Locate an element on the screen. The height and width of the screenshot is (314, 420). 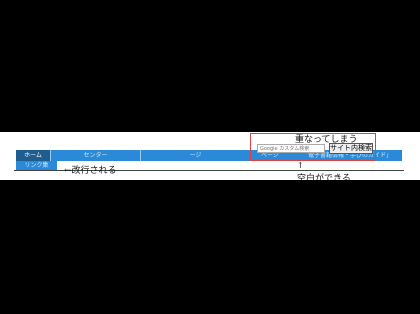
tab-page: ージ is located at coordinates (195, 155).